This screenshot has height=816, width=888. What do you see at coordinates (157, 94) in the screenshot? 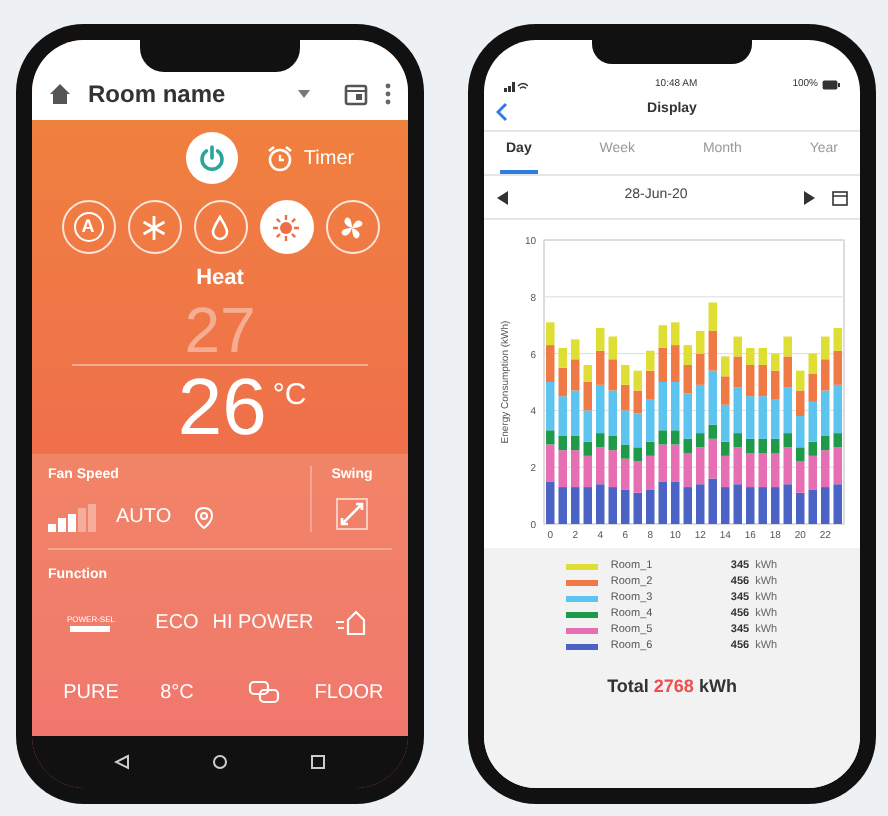
I see `room-name: Room name` at bounding box center [157, 94].